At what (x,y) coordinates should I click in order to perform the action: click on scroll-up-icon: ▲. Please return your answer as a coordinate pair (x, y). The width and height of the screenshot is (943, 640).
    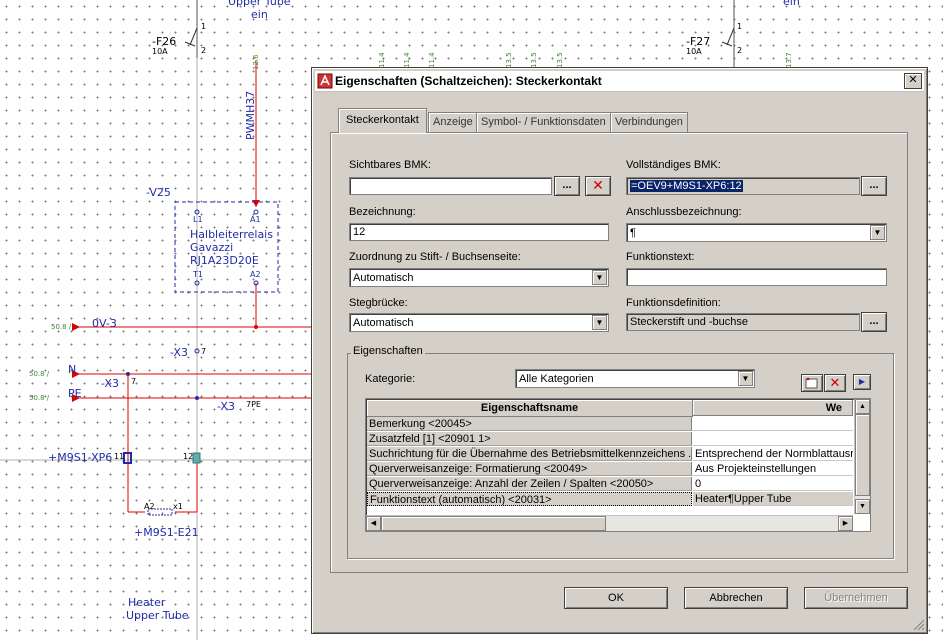
    Looking at the image, I should click on (862, 406).